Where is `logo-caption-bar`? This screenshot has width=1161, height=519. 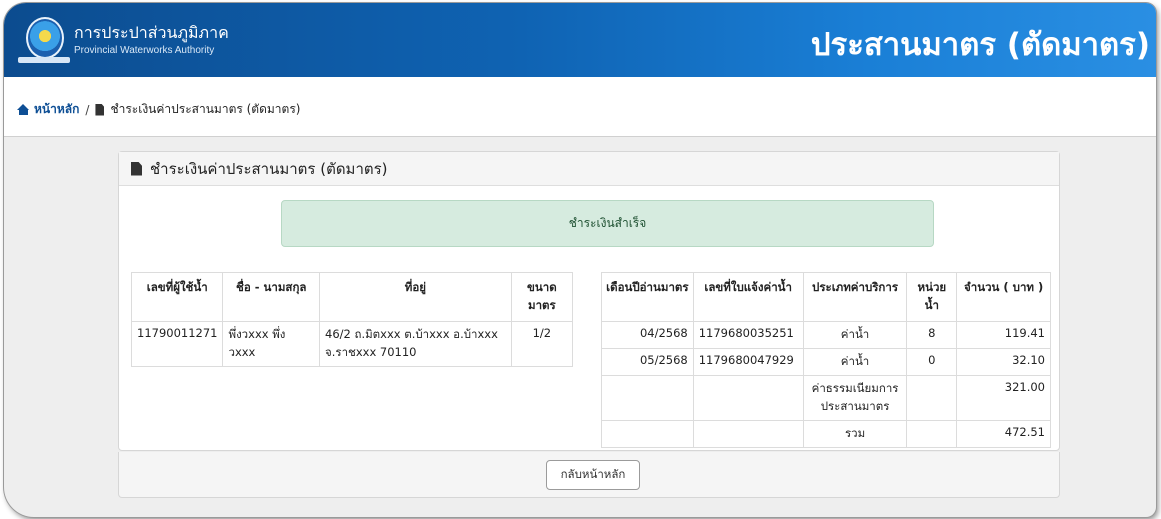 logo-caption-bar is located at coordinates (44, 60).